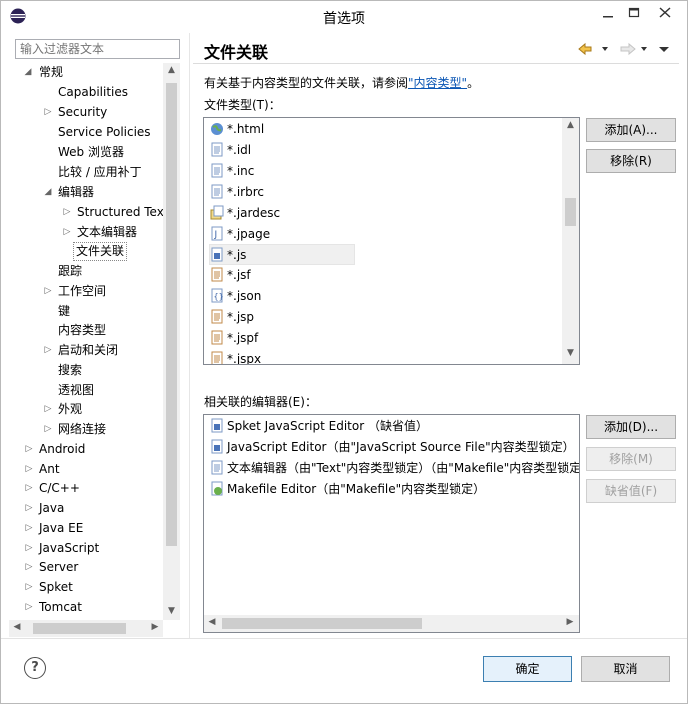 The height and width of the screenshot is (704, 688). Describe the element at coordinates (527, 669) in the screenshot. I see `ok-button: 确定` at that location.